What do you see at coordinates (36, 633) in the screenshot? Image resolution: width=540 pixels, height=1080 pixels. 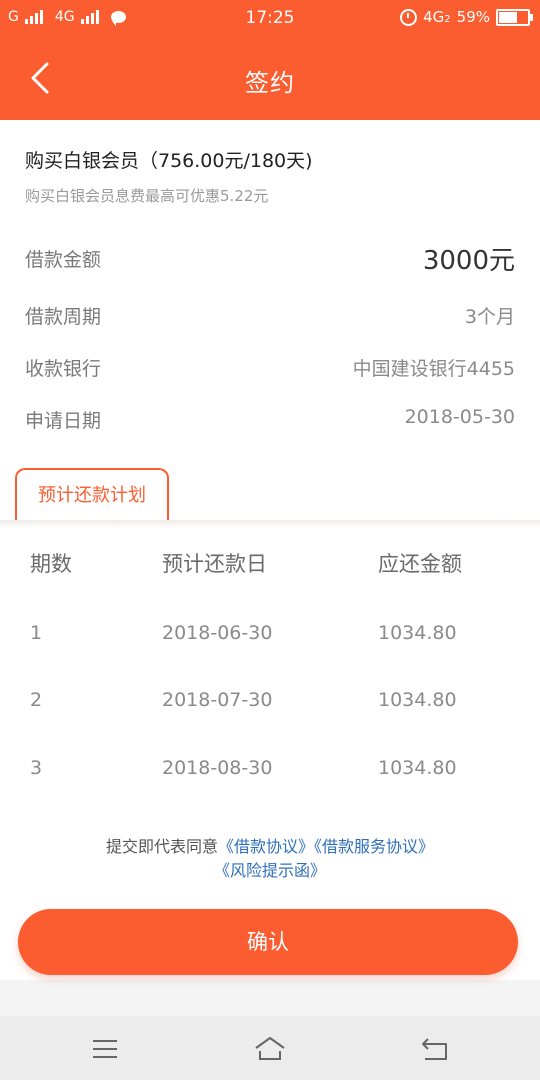 I see `period-cell: 1` at bounding box center [36, 633].